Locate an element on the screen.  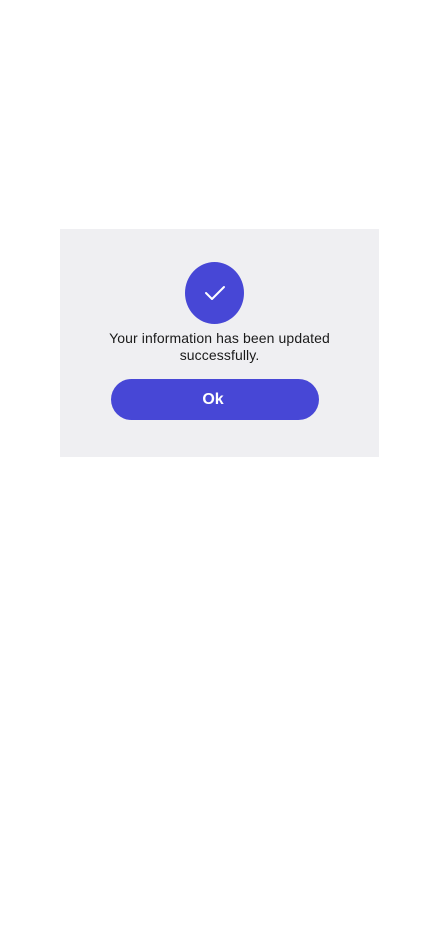
checkmark-icon is located at coordinates (215, 293).